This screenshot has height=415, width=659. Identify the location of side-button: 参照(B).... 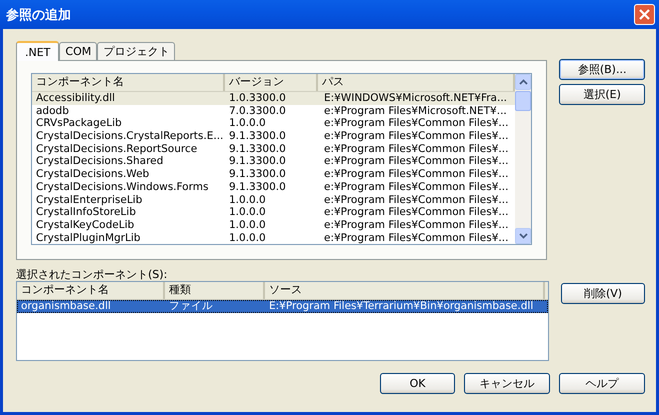
(602, 69).